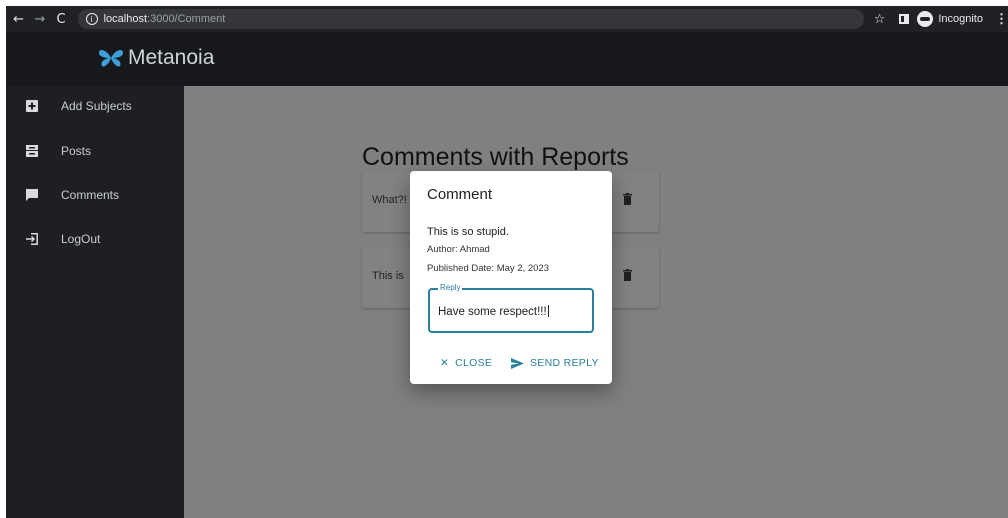 The width and height of the screenshot is (1008, 518). I want to click on page-title: Comments with Reports, so click(495, 157).